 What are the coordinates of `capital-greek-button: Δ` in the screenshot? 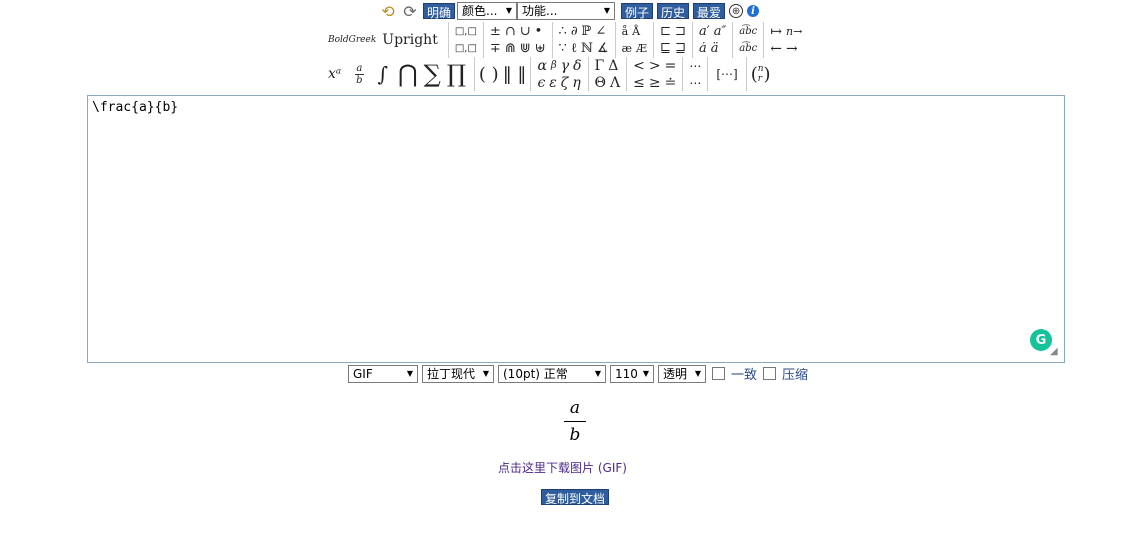 It's located at (613, 66).